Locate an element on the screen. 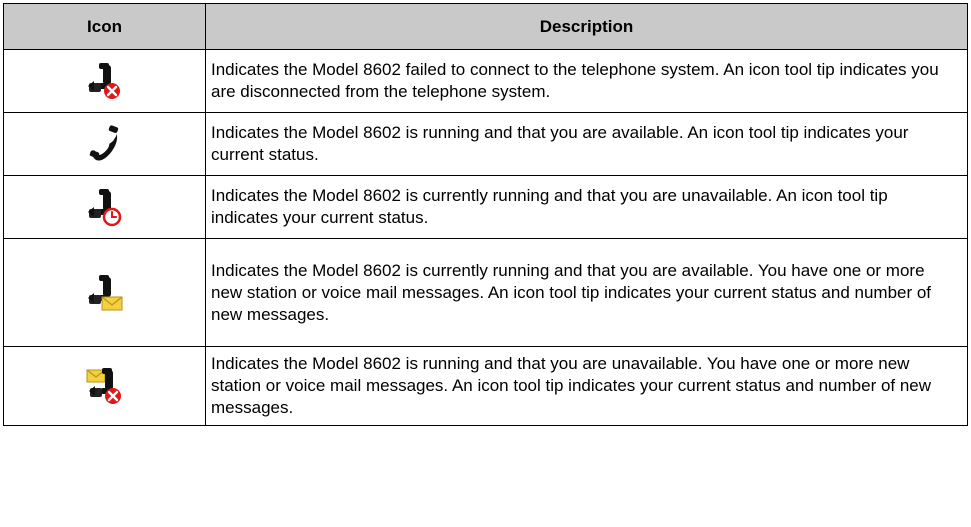 The width and height of the screenshot is (971, 527). phone-available-icon is located at coordinates (103, 143).